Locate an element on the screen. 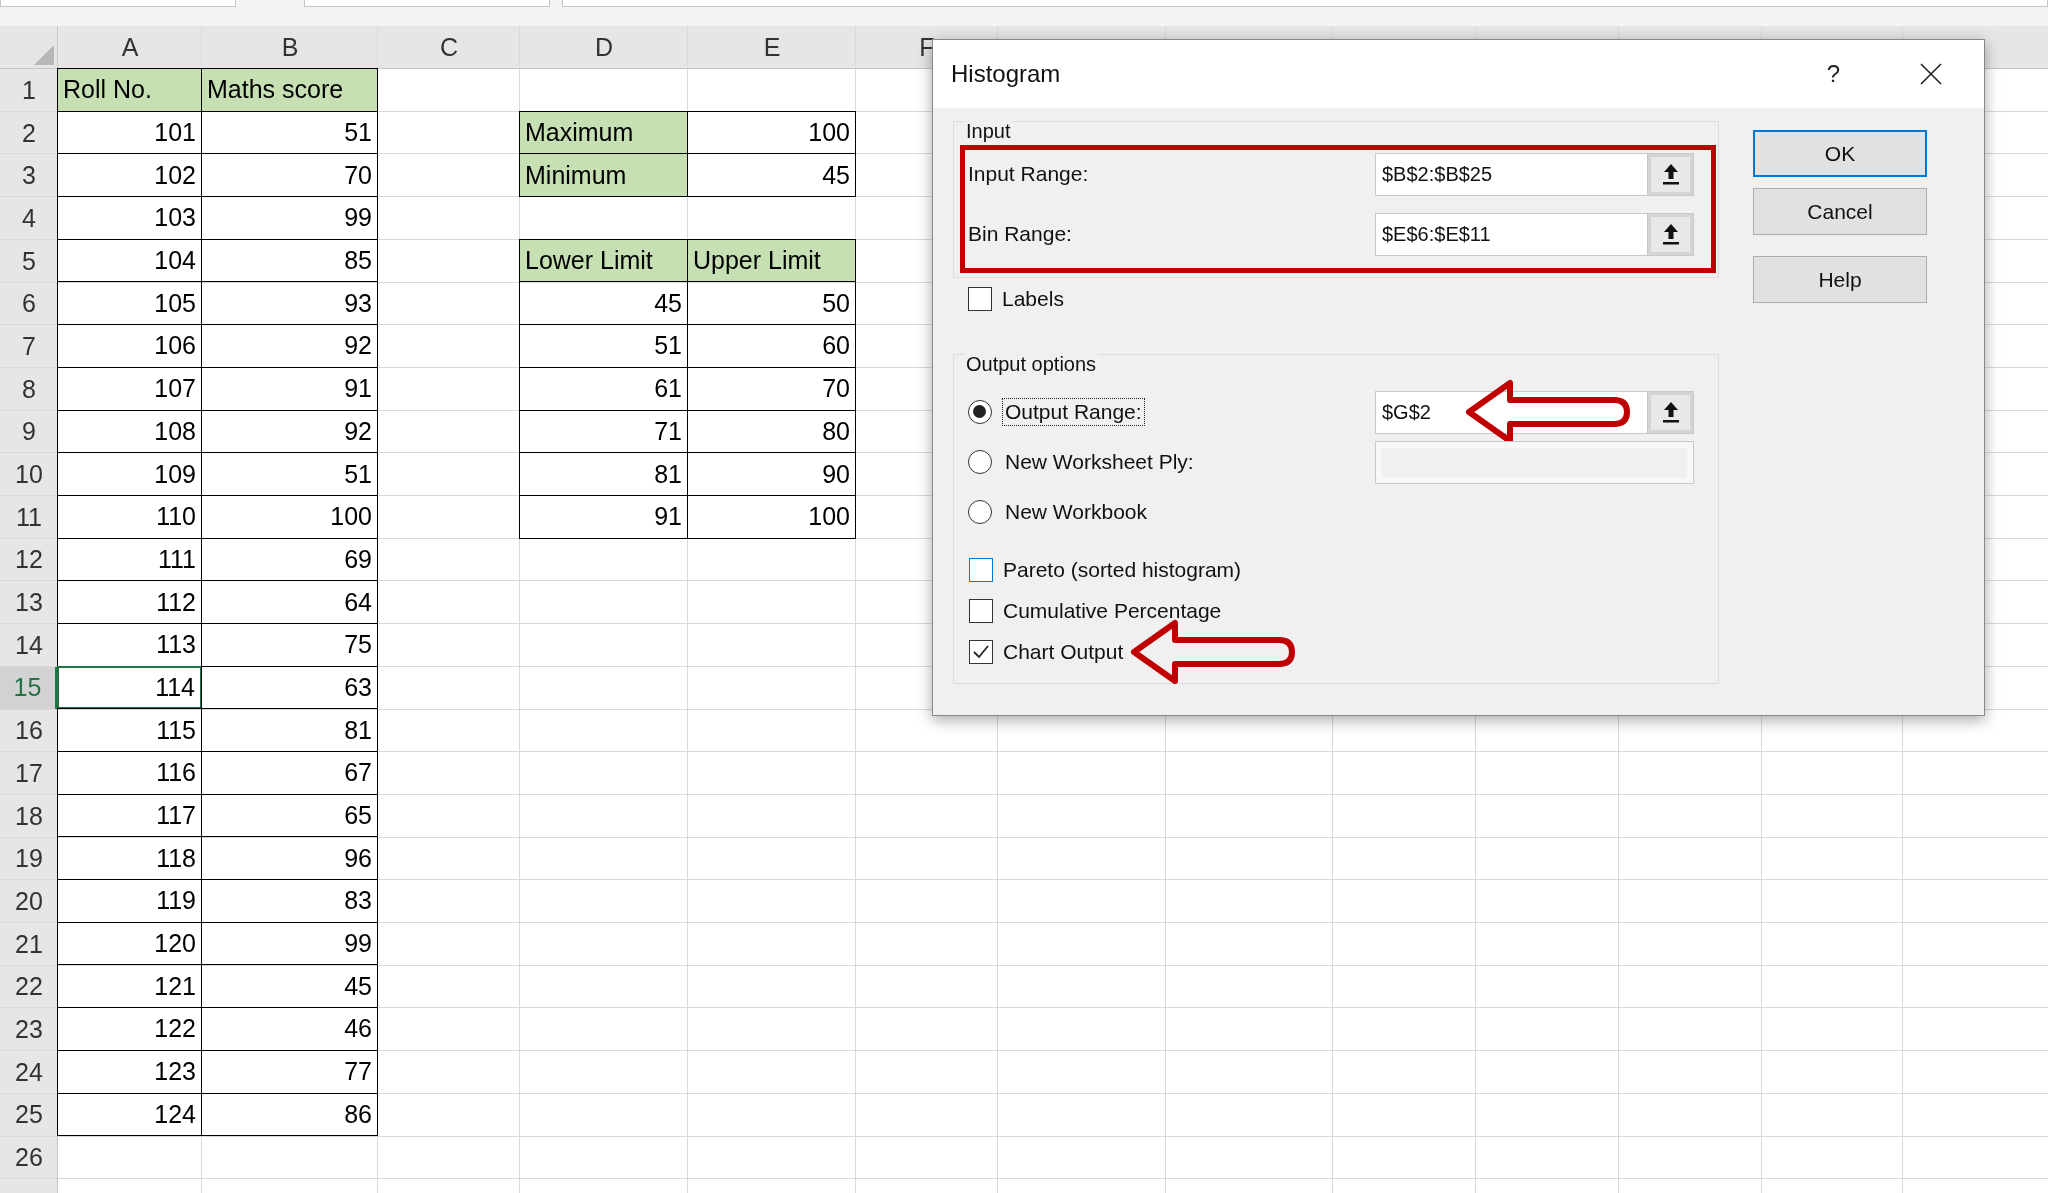 Image resolution: width=2048 pixels, height=1193 pixels. row-header: 8 is located at coordinates (29, 389).